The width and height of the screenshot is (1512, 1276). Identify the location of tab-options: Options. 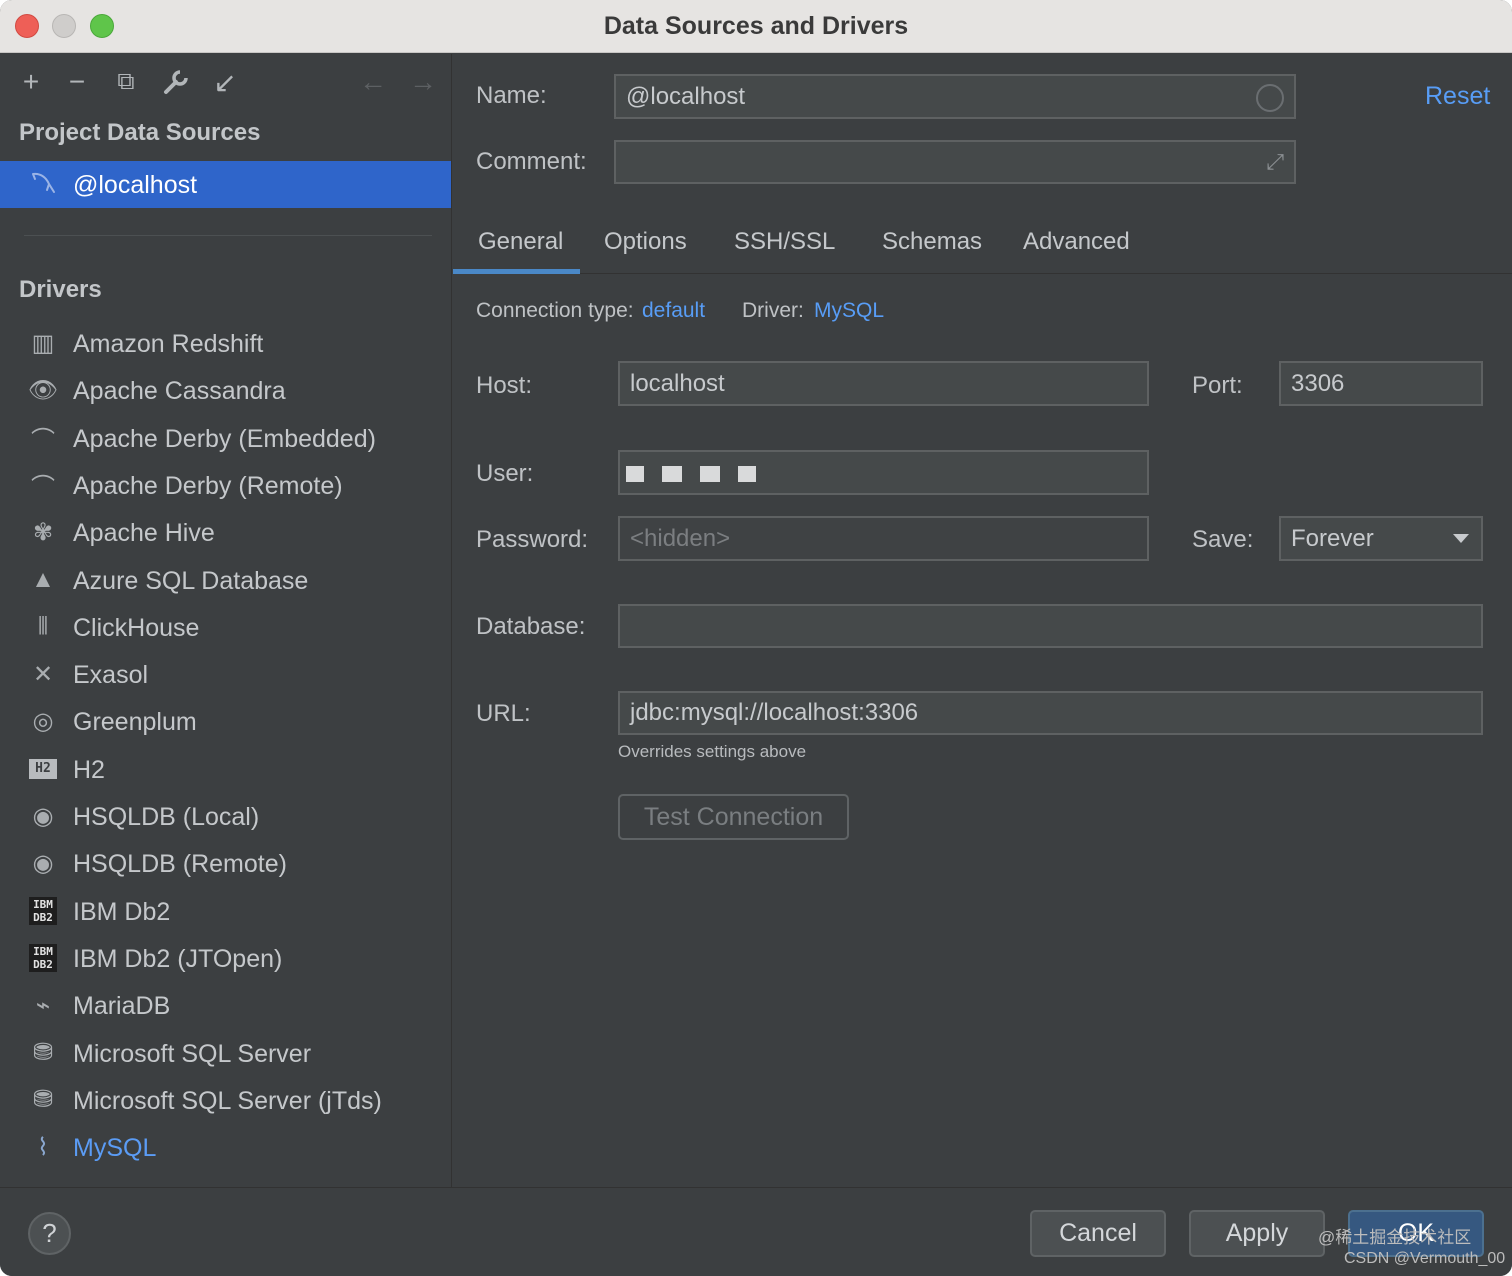
(645, 242).